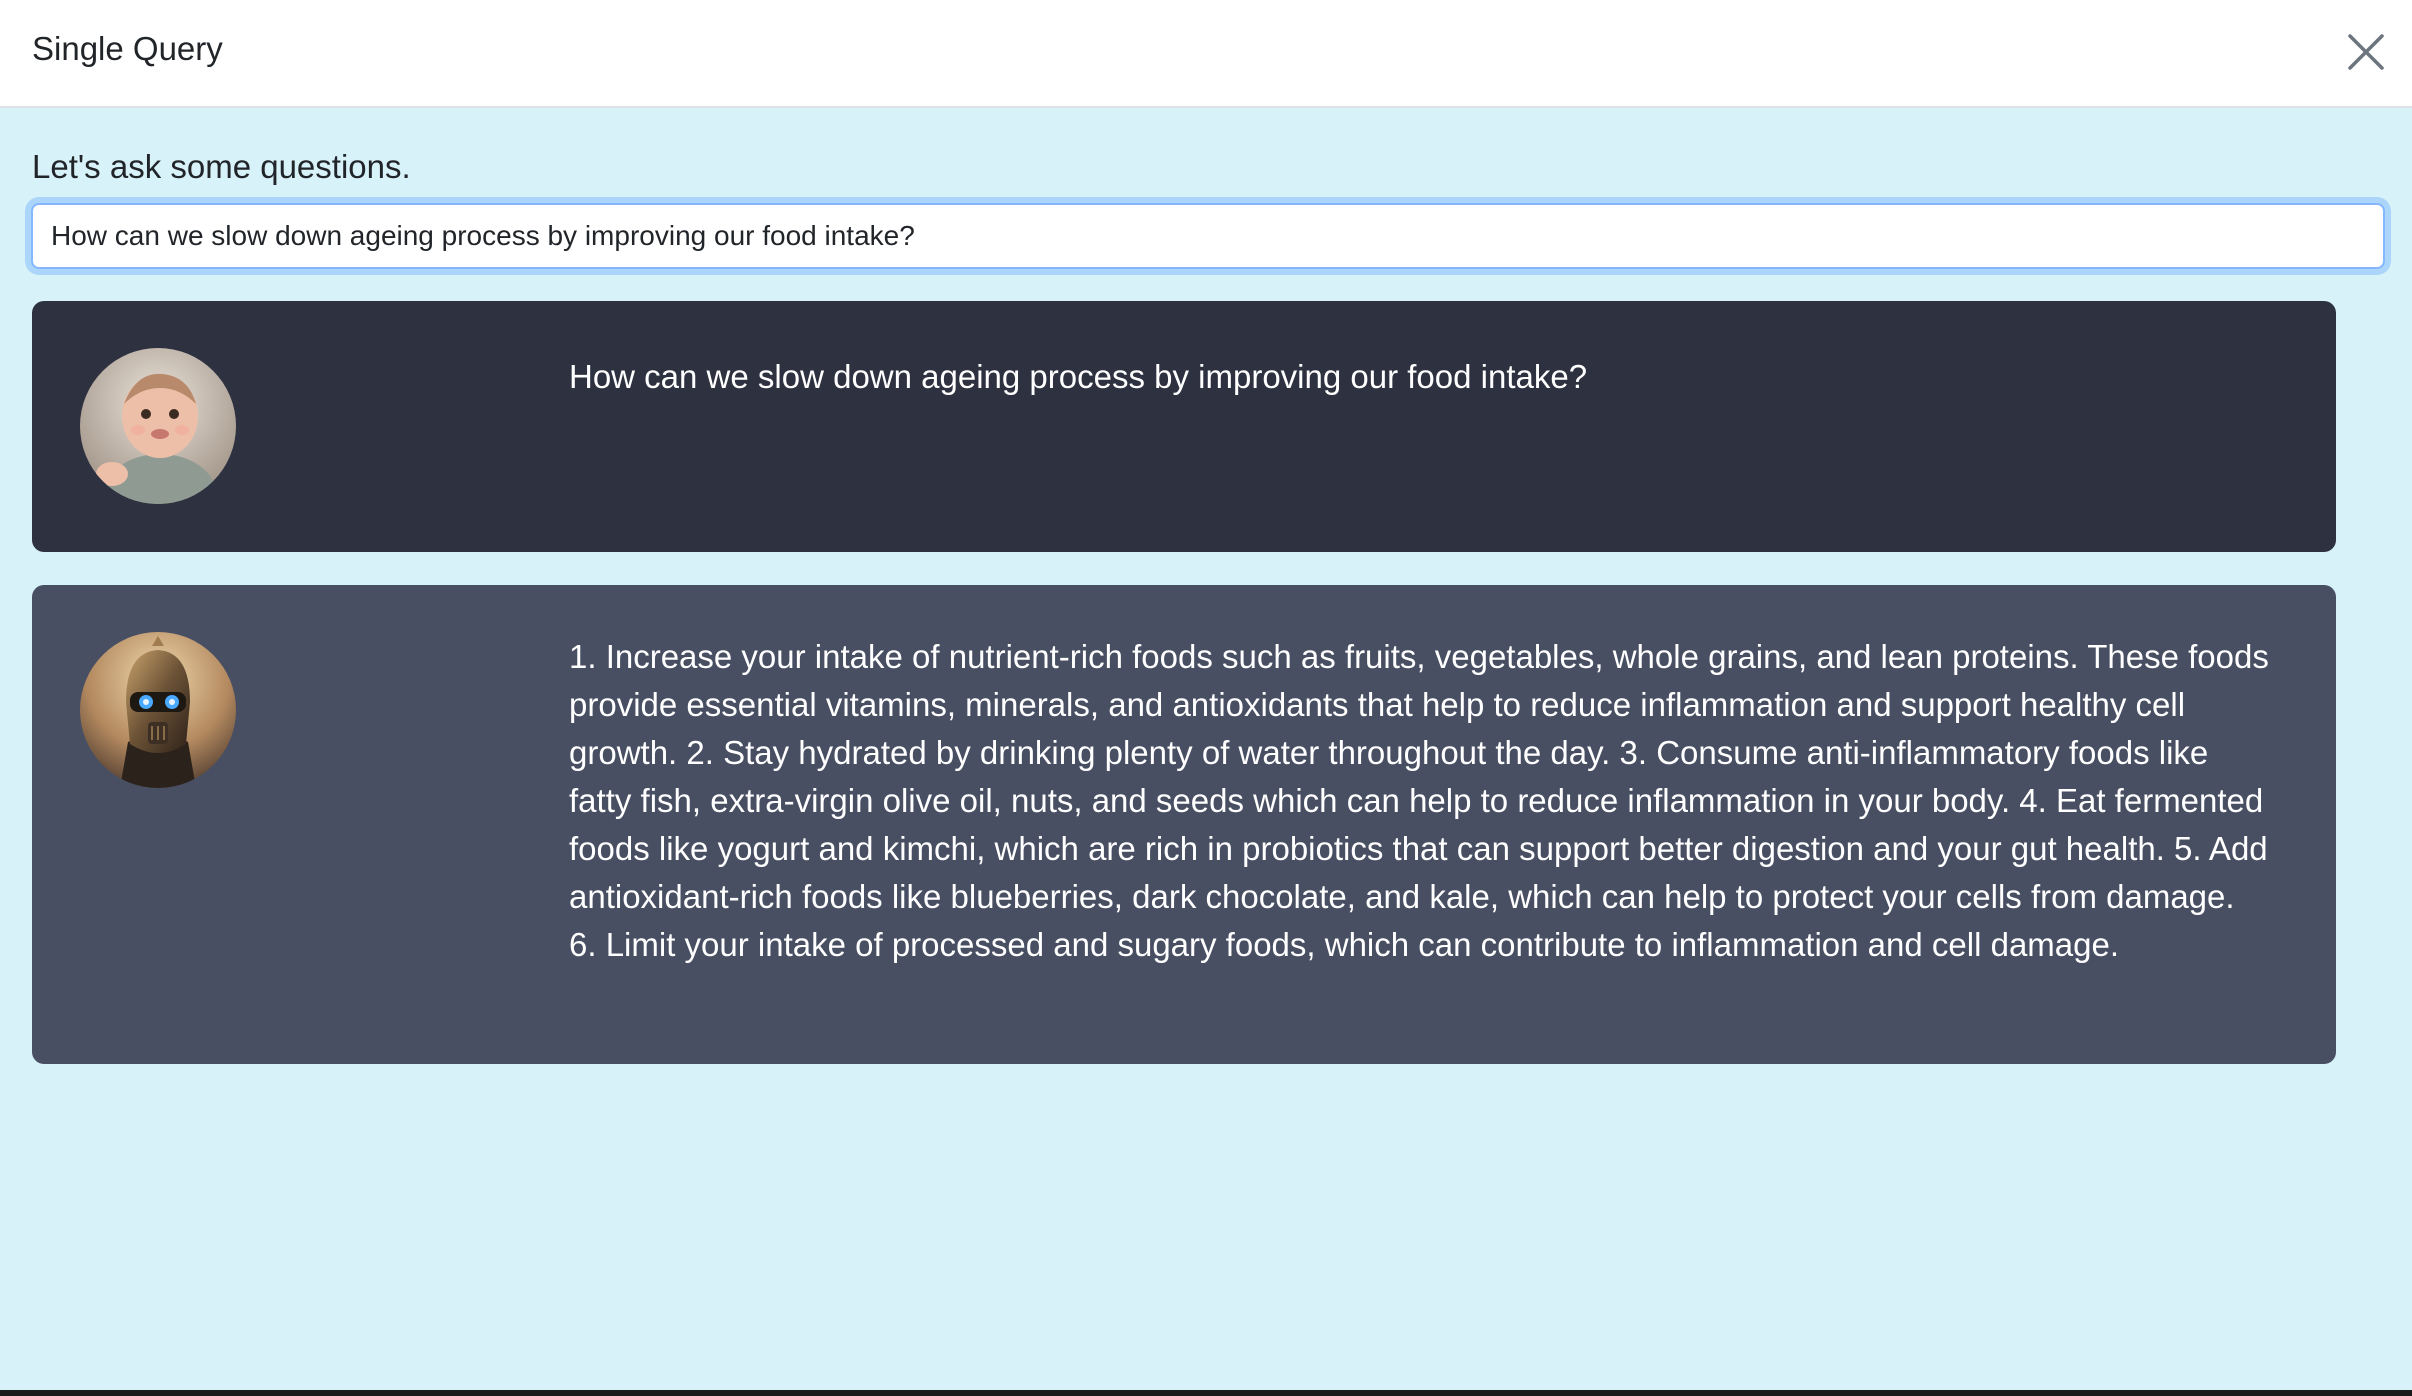  Describe the element at coordinates (221, 166) in the screenshot. I see `prompt-label: Let's ask some questions.` at that location.